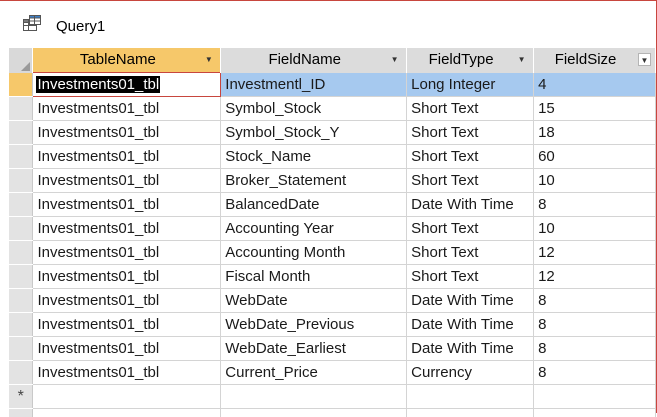 The height and width of the screenshot is (417, 657). Describe the element at coordinates (26, 66) in the screenshot. I see `select-all-triangle-icon` at that location.